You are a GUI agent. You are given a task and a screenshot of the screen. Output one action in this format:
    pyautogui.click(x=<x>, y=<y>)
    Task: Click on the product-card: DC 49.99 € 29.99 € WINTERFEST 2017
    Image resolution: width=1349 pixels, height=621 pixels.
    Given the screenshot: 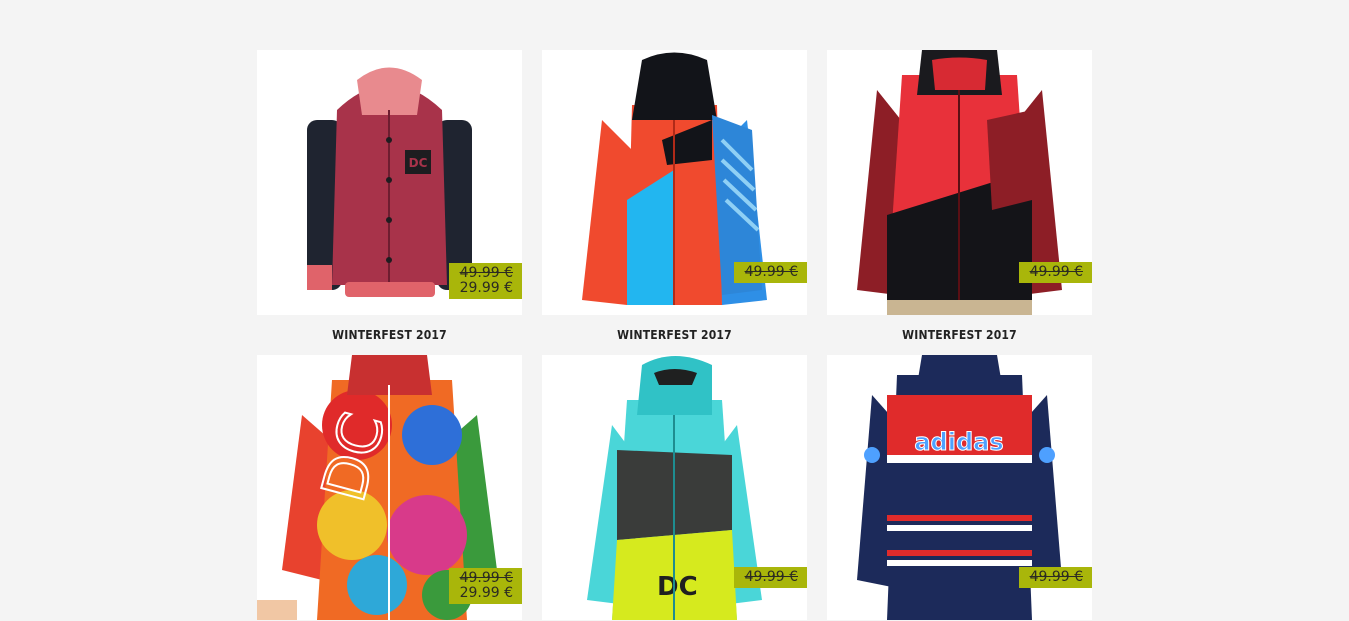 What is the action you would take?
    pyautogui.click(x=389, y=202)
    